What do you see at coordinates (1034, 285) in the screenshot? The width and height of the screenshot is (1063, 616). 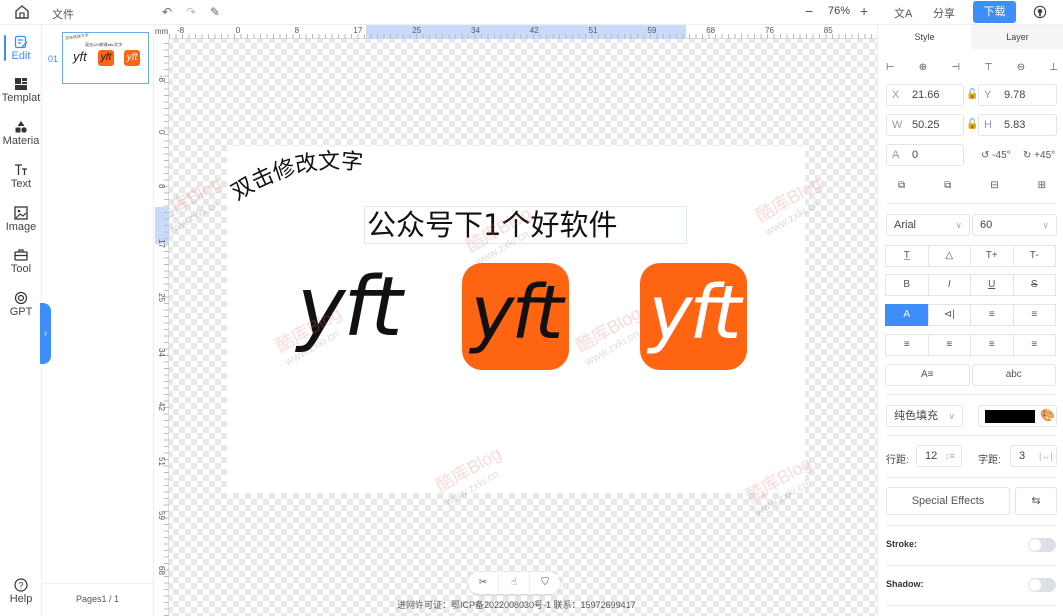 I see `strikethrough-icon: S` at bounding box center [1034, 285].